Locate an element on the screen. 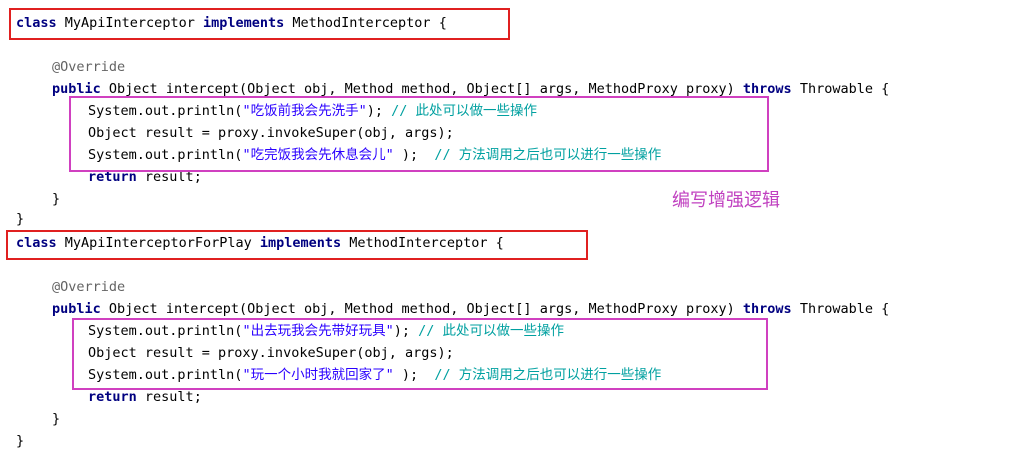 The width and height of the screenshot is (1028, 462). return-value: result; is located at coordinates (173, 397).